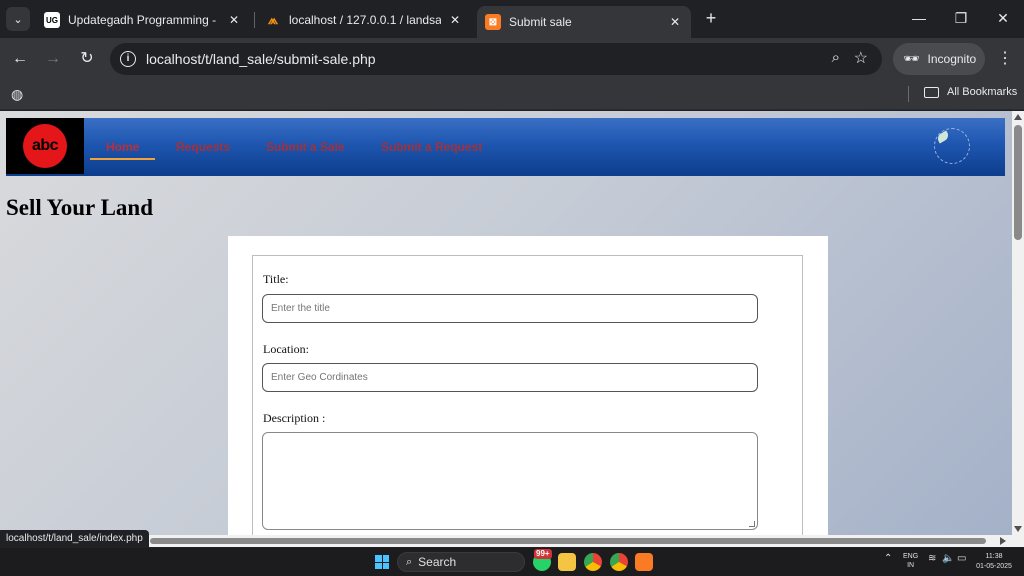 The height and width of the screenshot is (576, 1024). What do you see at coordinates (261, 59) in the screenshot?
I see `url-text: localhost/t/land_sale/submit-sale.php` at bounding box center [261, 59].